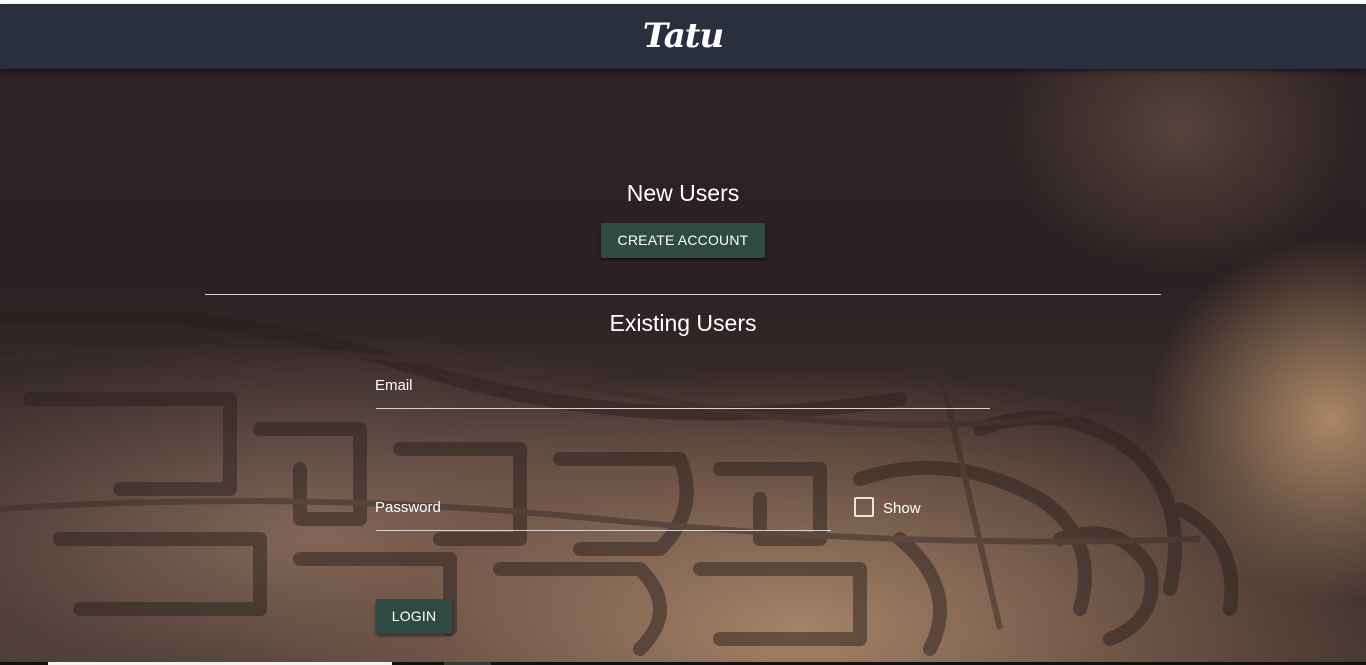 The height and width of the screenshot is (665, 1366). I want to click on password-label: Password, so click(408, 507).